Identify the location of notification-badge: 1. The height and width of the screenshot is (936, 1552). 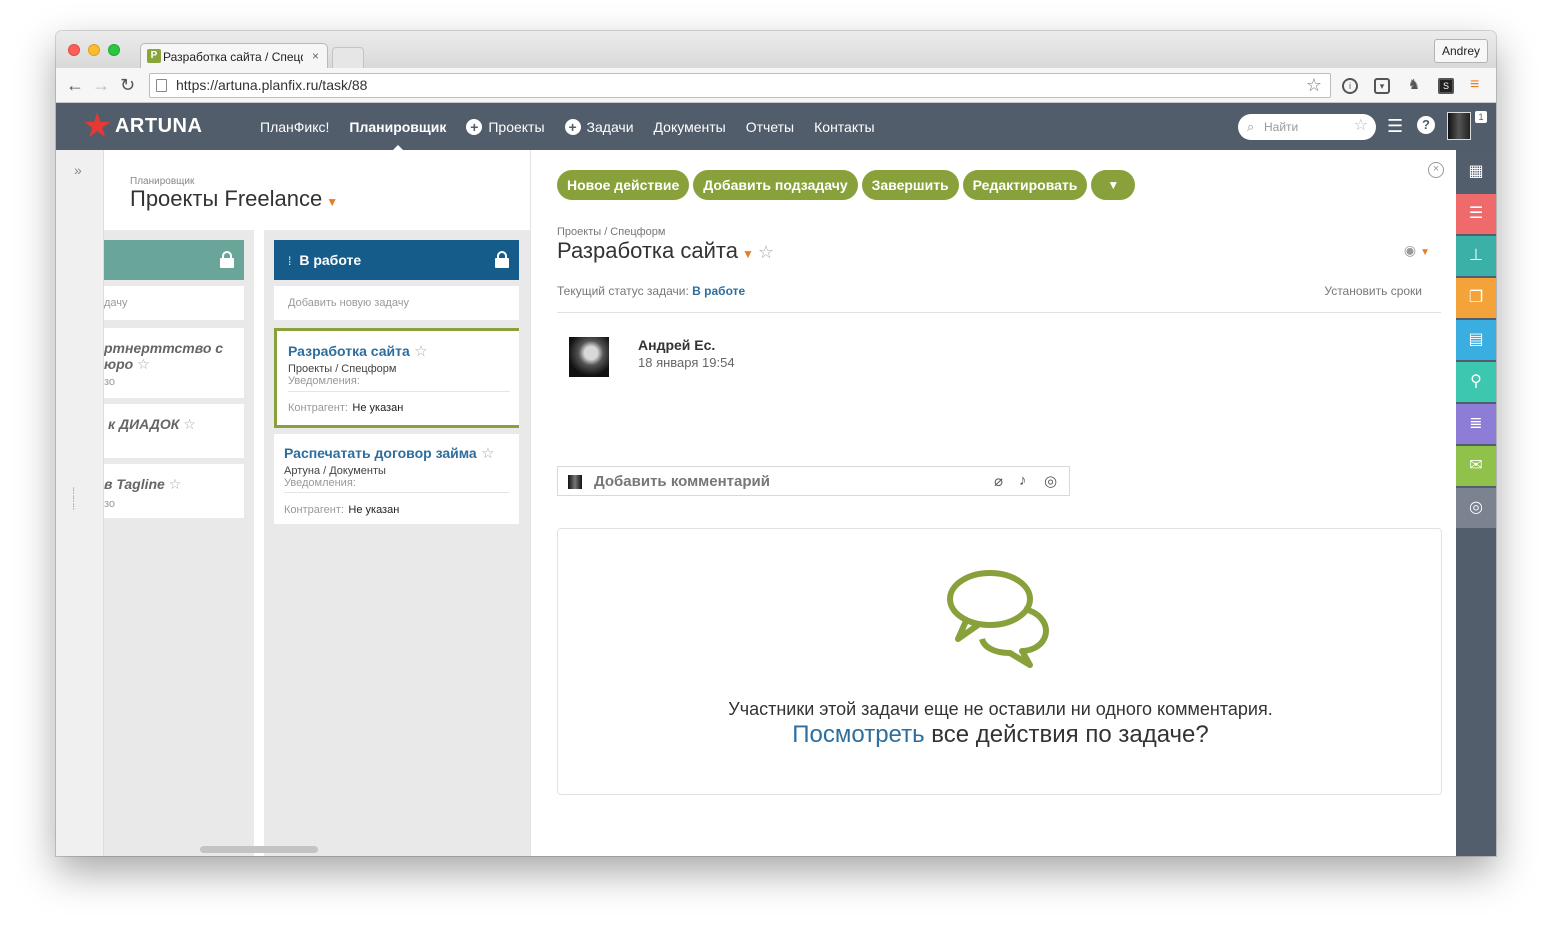
(1481, 117).